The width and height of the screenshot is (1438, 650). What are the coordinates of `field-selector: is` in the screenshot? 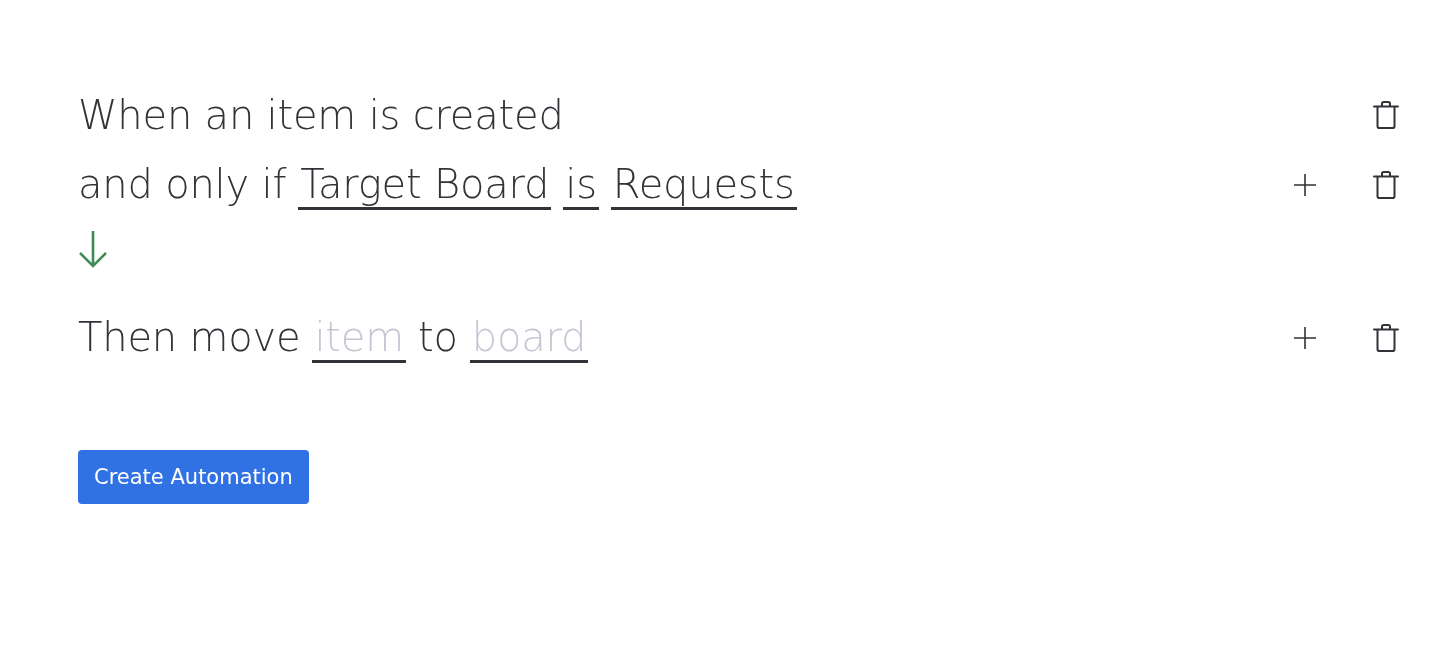 It's located at (581, 185).